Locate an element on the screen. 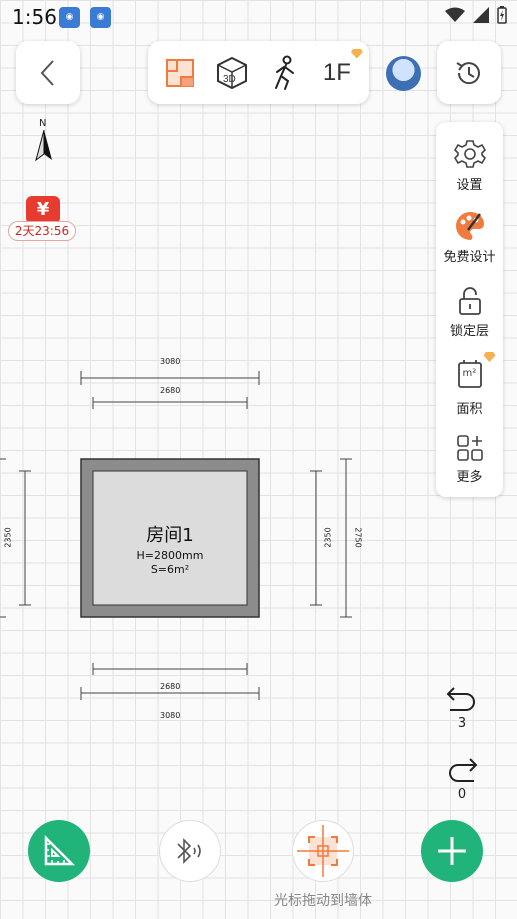 The height and width of the screenshot is (919, 517). dim-bottom-inner: 2680 is located at coordinates (170, 686).